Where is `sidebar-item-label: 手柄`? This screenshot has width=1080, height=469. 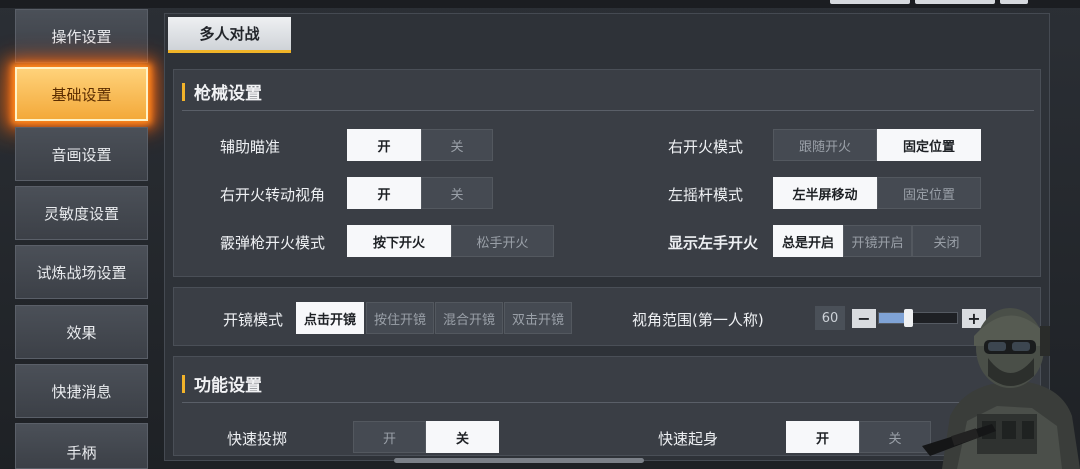
sidebar-item-label: 手柄 is located at coordinates (81, 453).